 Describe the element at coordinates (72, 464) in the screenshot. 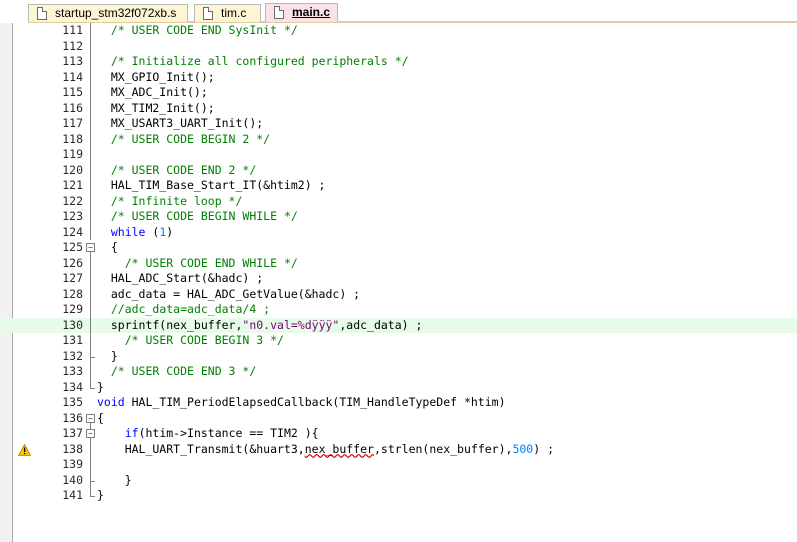

I see `line-number: 139` at that location.